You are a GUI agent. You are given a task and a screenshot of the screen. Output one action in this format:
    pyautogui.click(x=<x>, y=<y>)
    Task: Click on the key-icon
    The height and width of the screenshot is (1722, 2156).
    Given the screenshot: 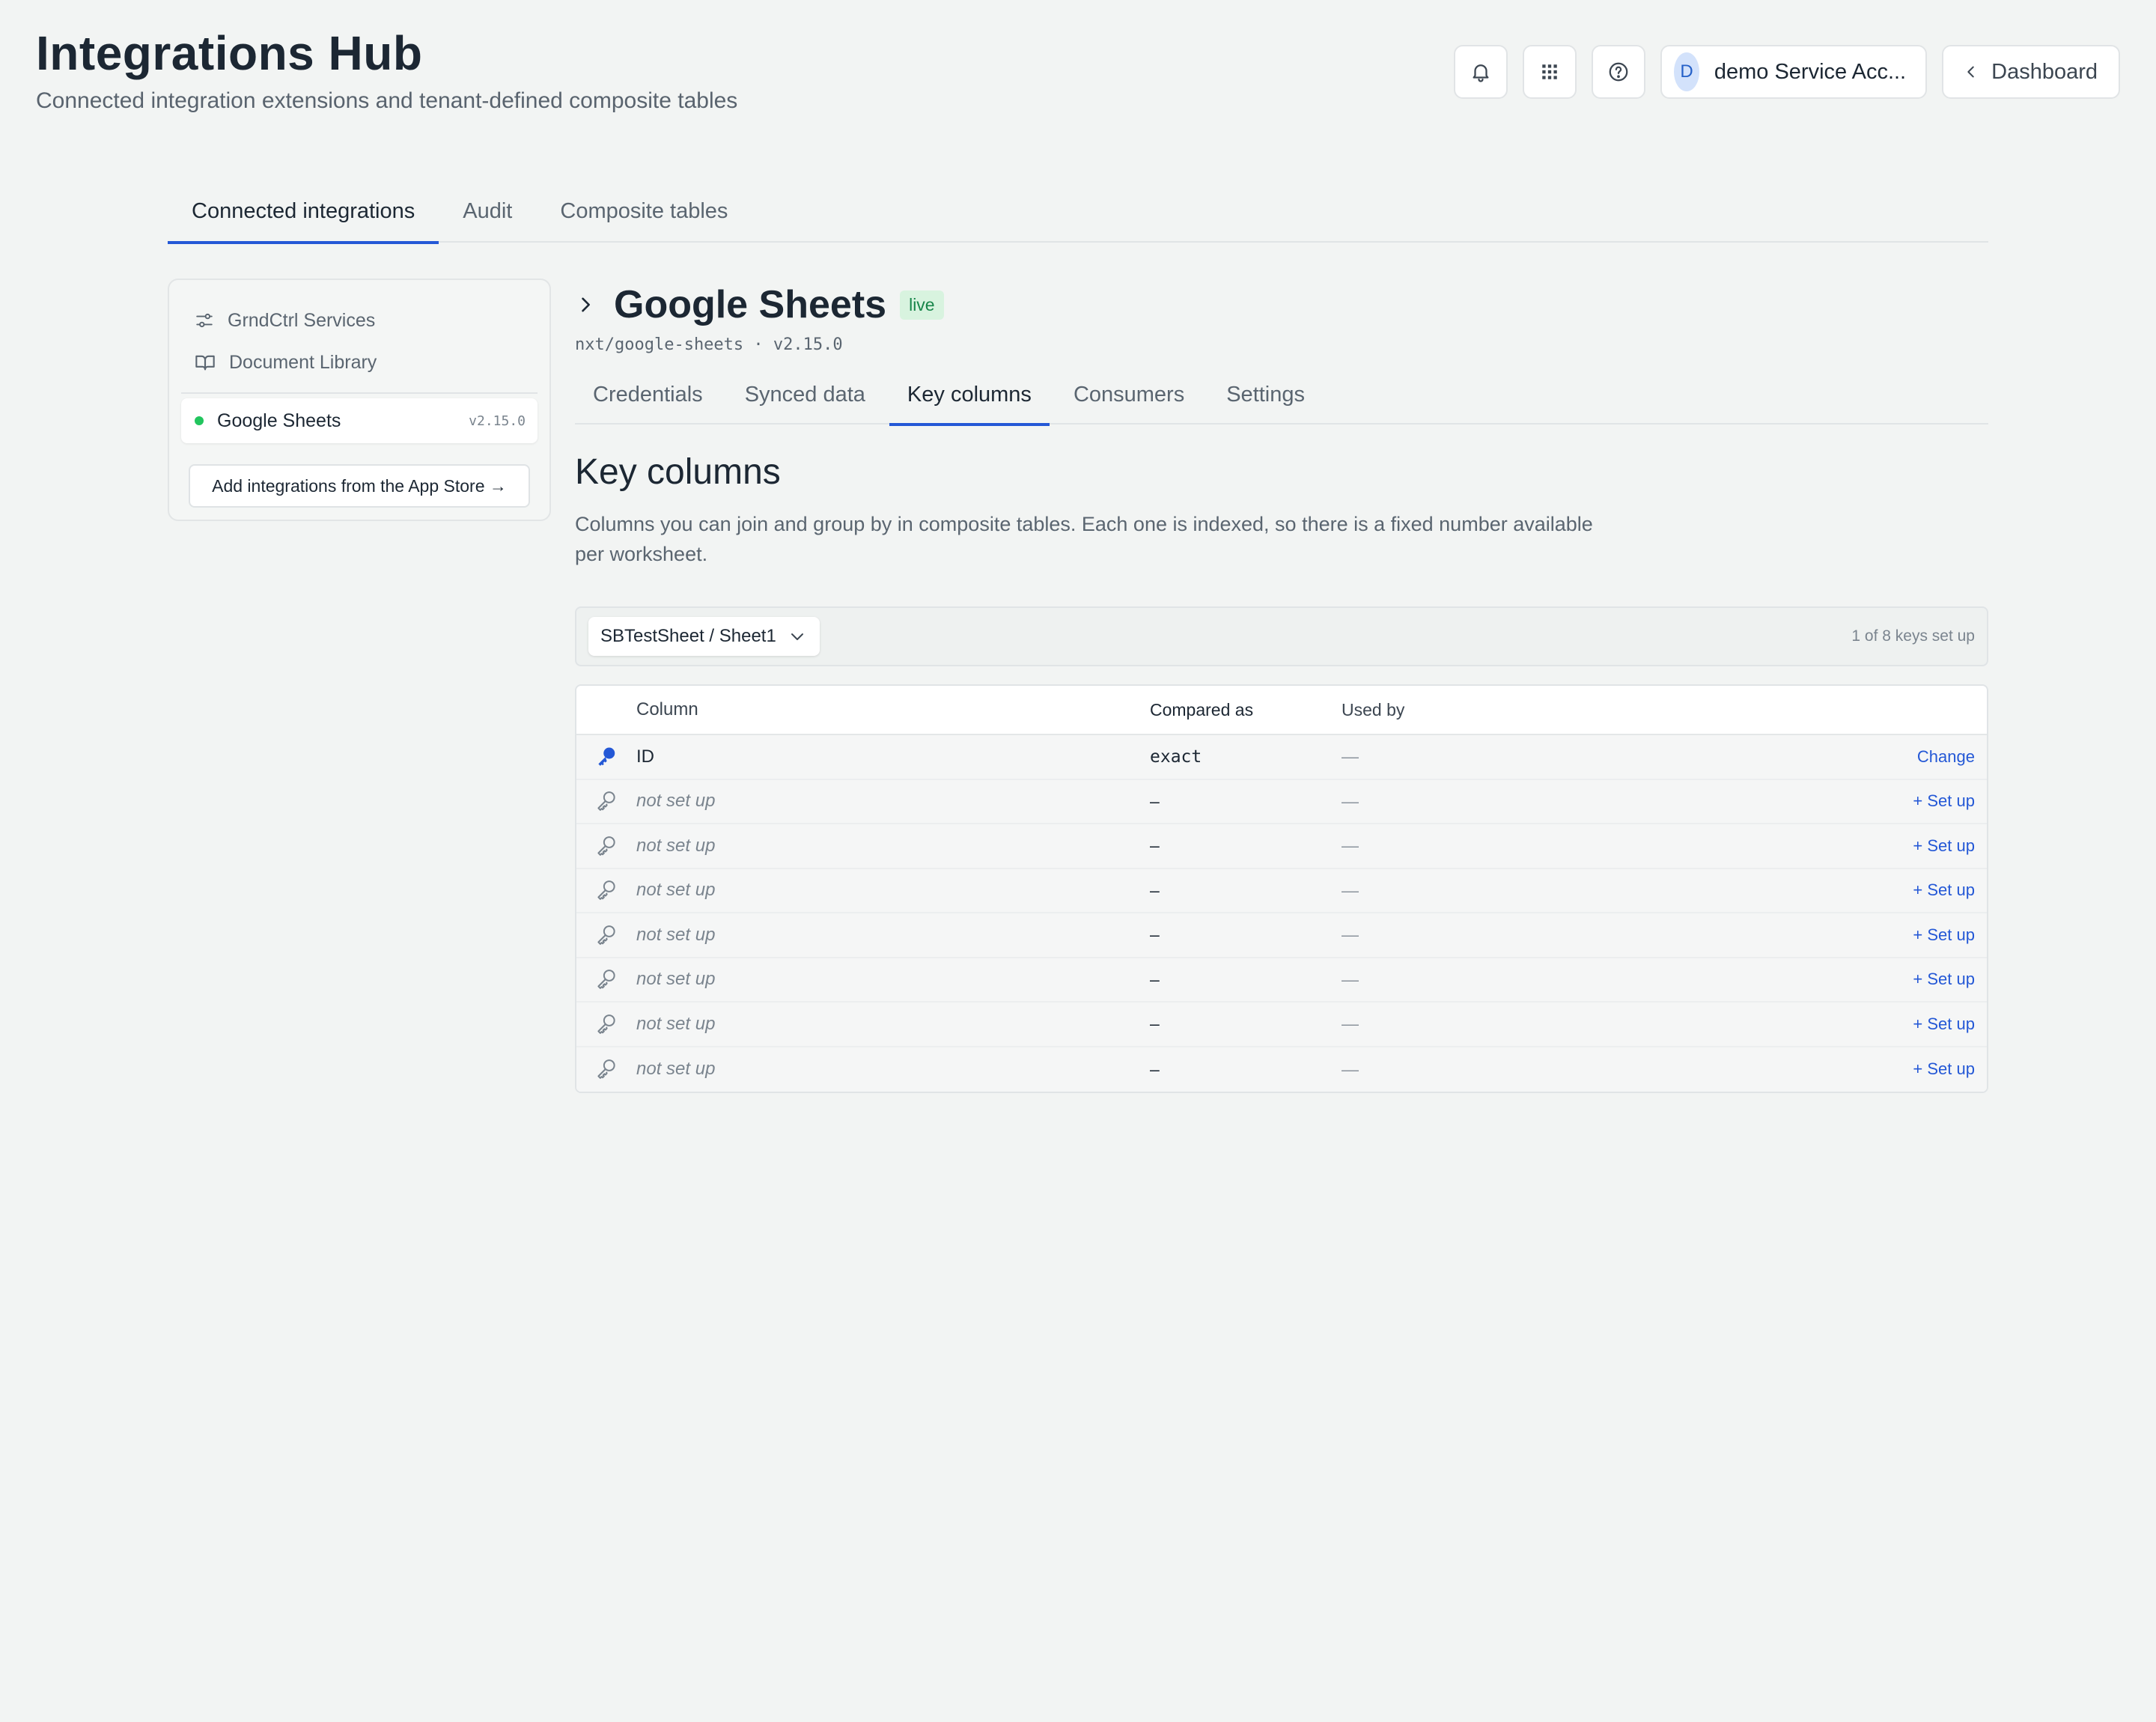 What is the action you would take?
    pyautogui.click(x=606, y=756)
    